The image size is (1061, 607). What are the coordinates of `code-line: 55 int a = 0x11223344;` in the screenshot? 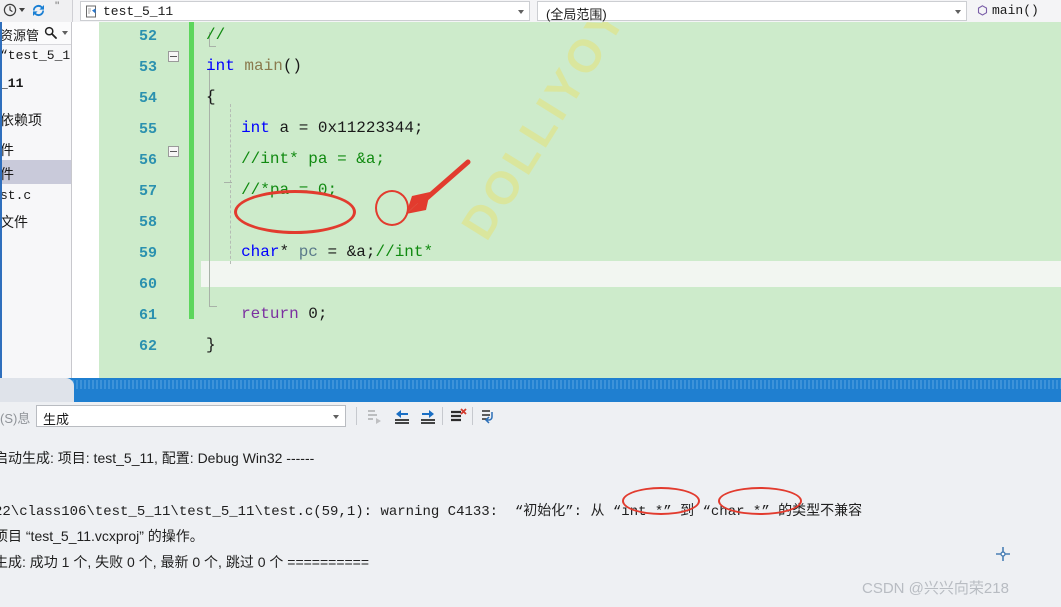 It's located at (566, 130).